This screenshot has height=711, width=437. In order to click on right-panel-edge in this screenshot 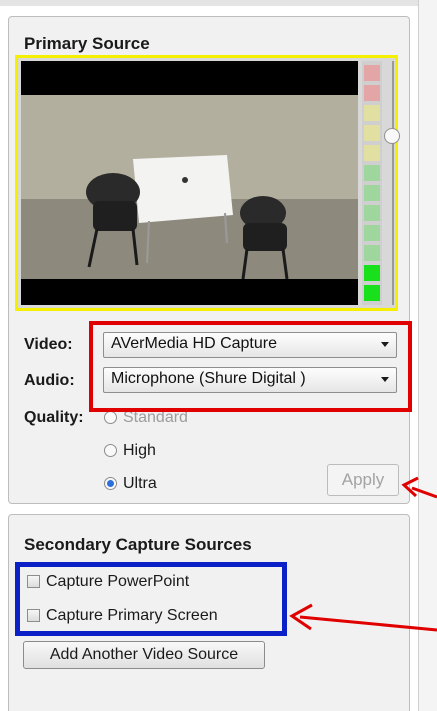, I will do `click(427, 355)`.